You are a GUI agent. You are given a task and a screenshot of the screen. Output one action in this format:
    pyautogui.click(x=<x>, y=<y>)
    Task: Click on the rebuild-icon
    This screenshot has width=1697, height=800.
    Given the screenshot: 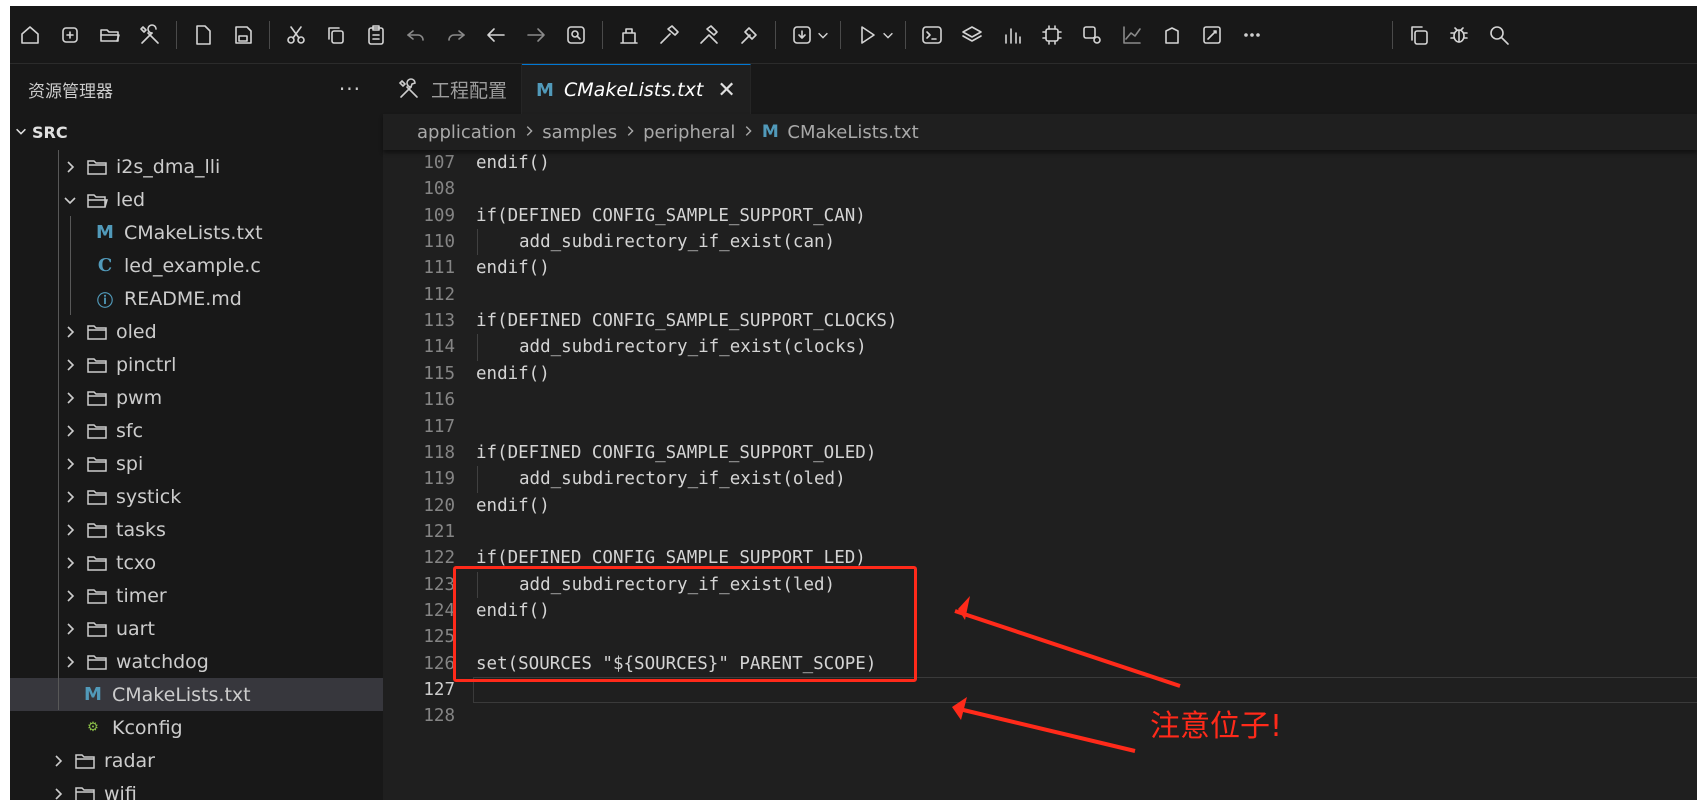 What is the action you would take?
    pyautogui.click(x=709, y=35)
    